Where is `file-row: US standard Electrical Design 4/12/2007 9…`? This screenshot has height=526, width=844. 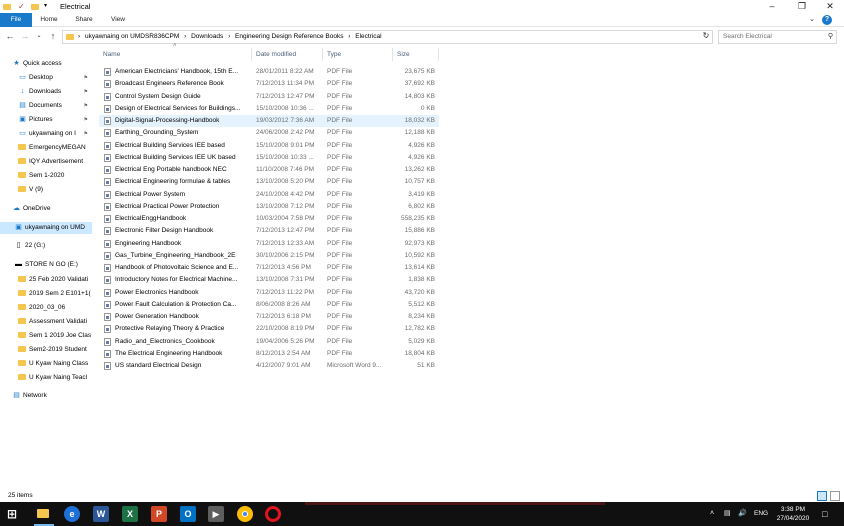
file-row: US standard Electrical Design 4/12/2007 9… is located at coordinates (269, 366).